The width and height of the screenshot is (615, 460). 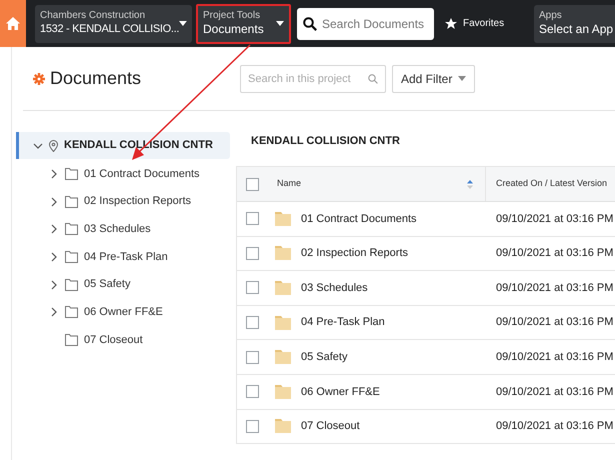 I want to click on tree-item: 02 Inspection Reports, so click(x=124, y=202).